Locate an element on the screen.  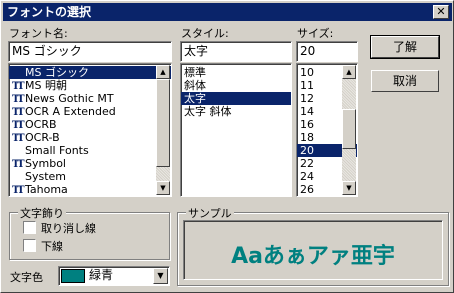
style-list-item: 標準 is located at coordinates (236, 72).